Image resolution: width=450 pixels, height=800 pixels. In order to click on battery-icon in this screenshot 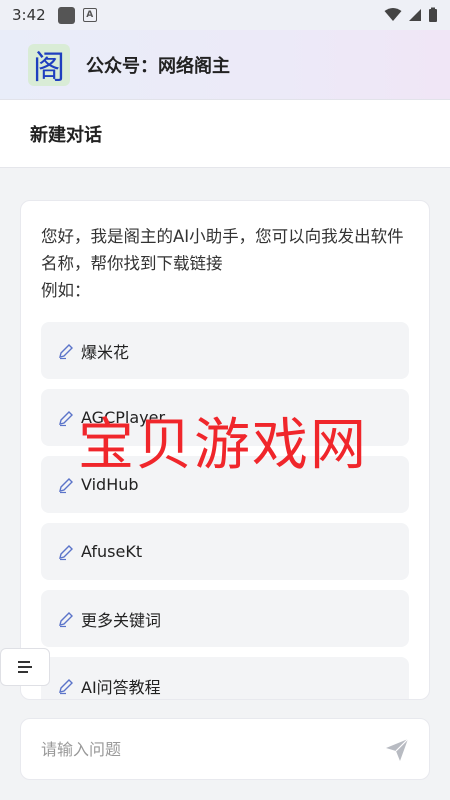, I will do `click(433, 14)`.